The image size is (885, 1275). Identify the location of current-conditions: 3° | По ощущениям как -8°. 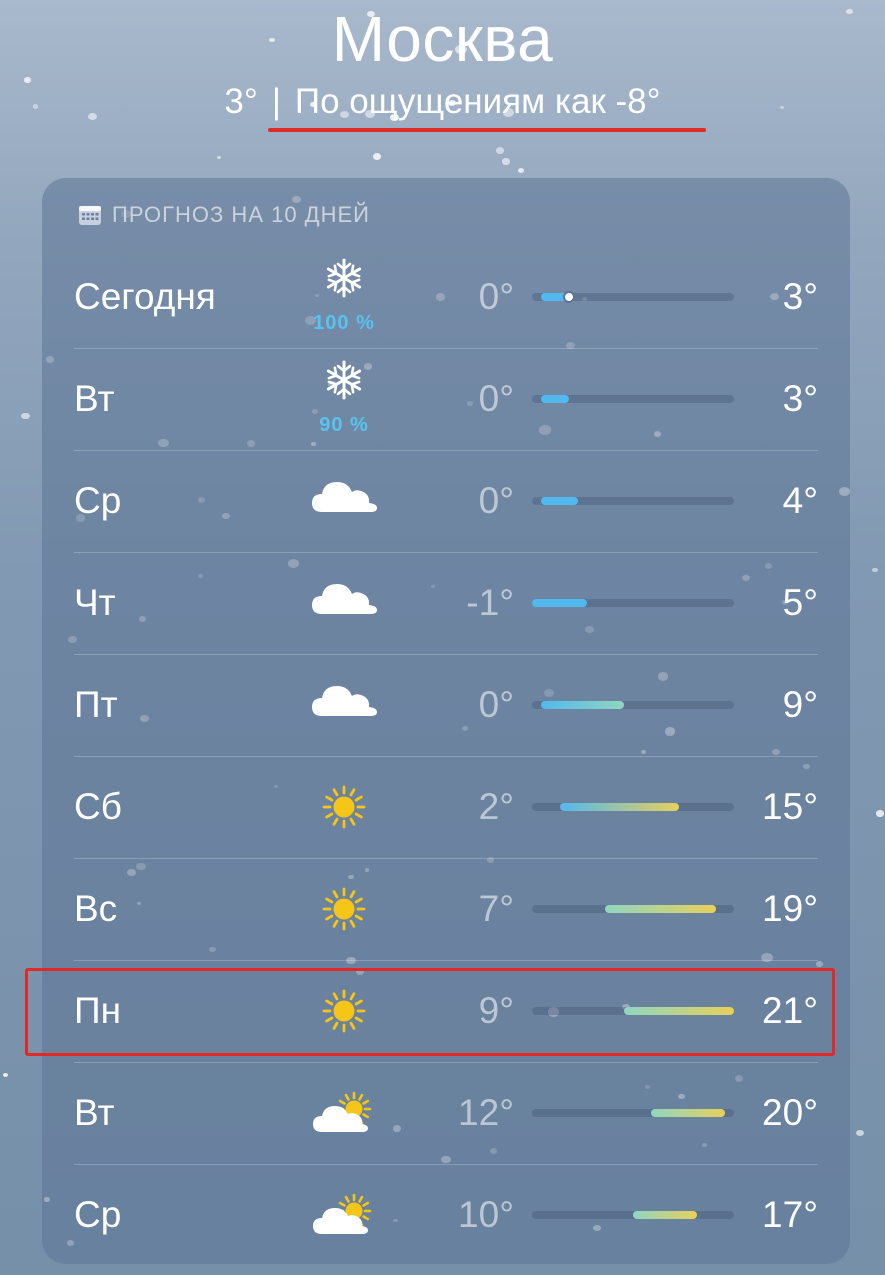
(442, 102).